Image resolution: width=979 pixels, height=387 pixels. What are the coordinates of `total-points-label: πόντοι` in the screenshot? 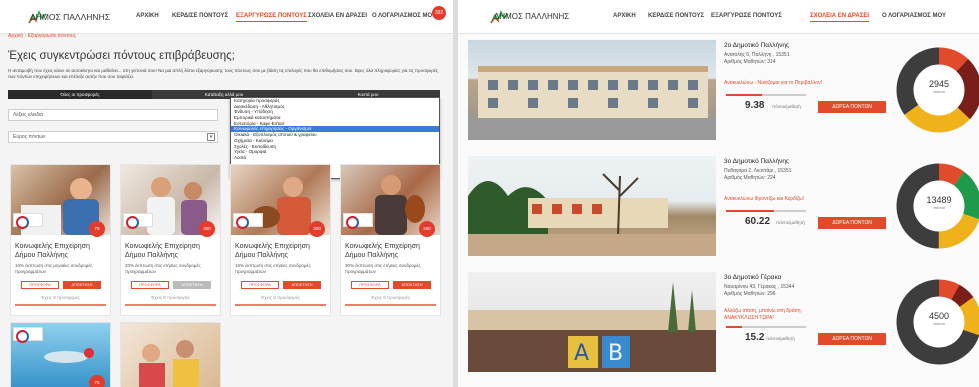 It's located at (939, 323).